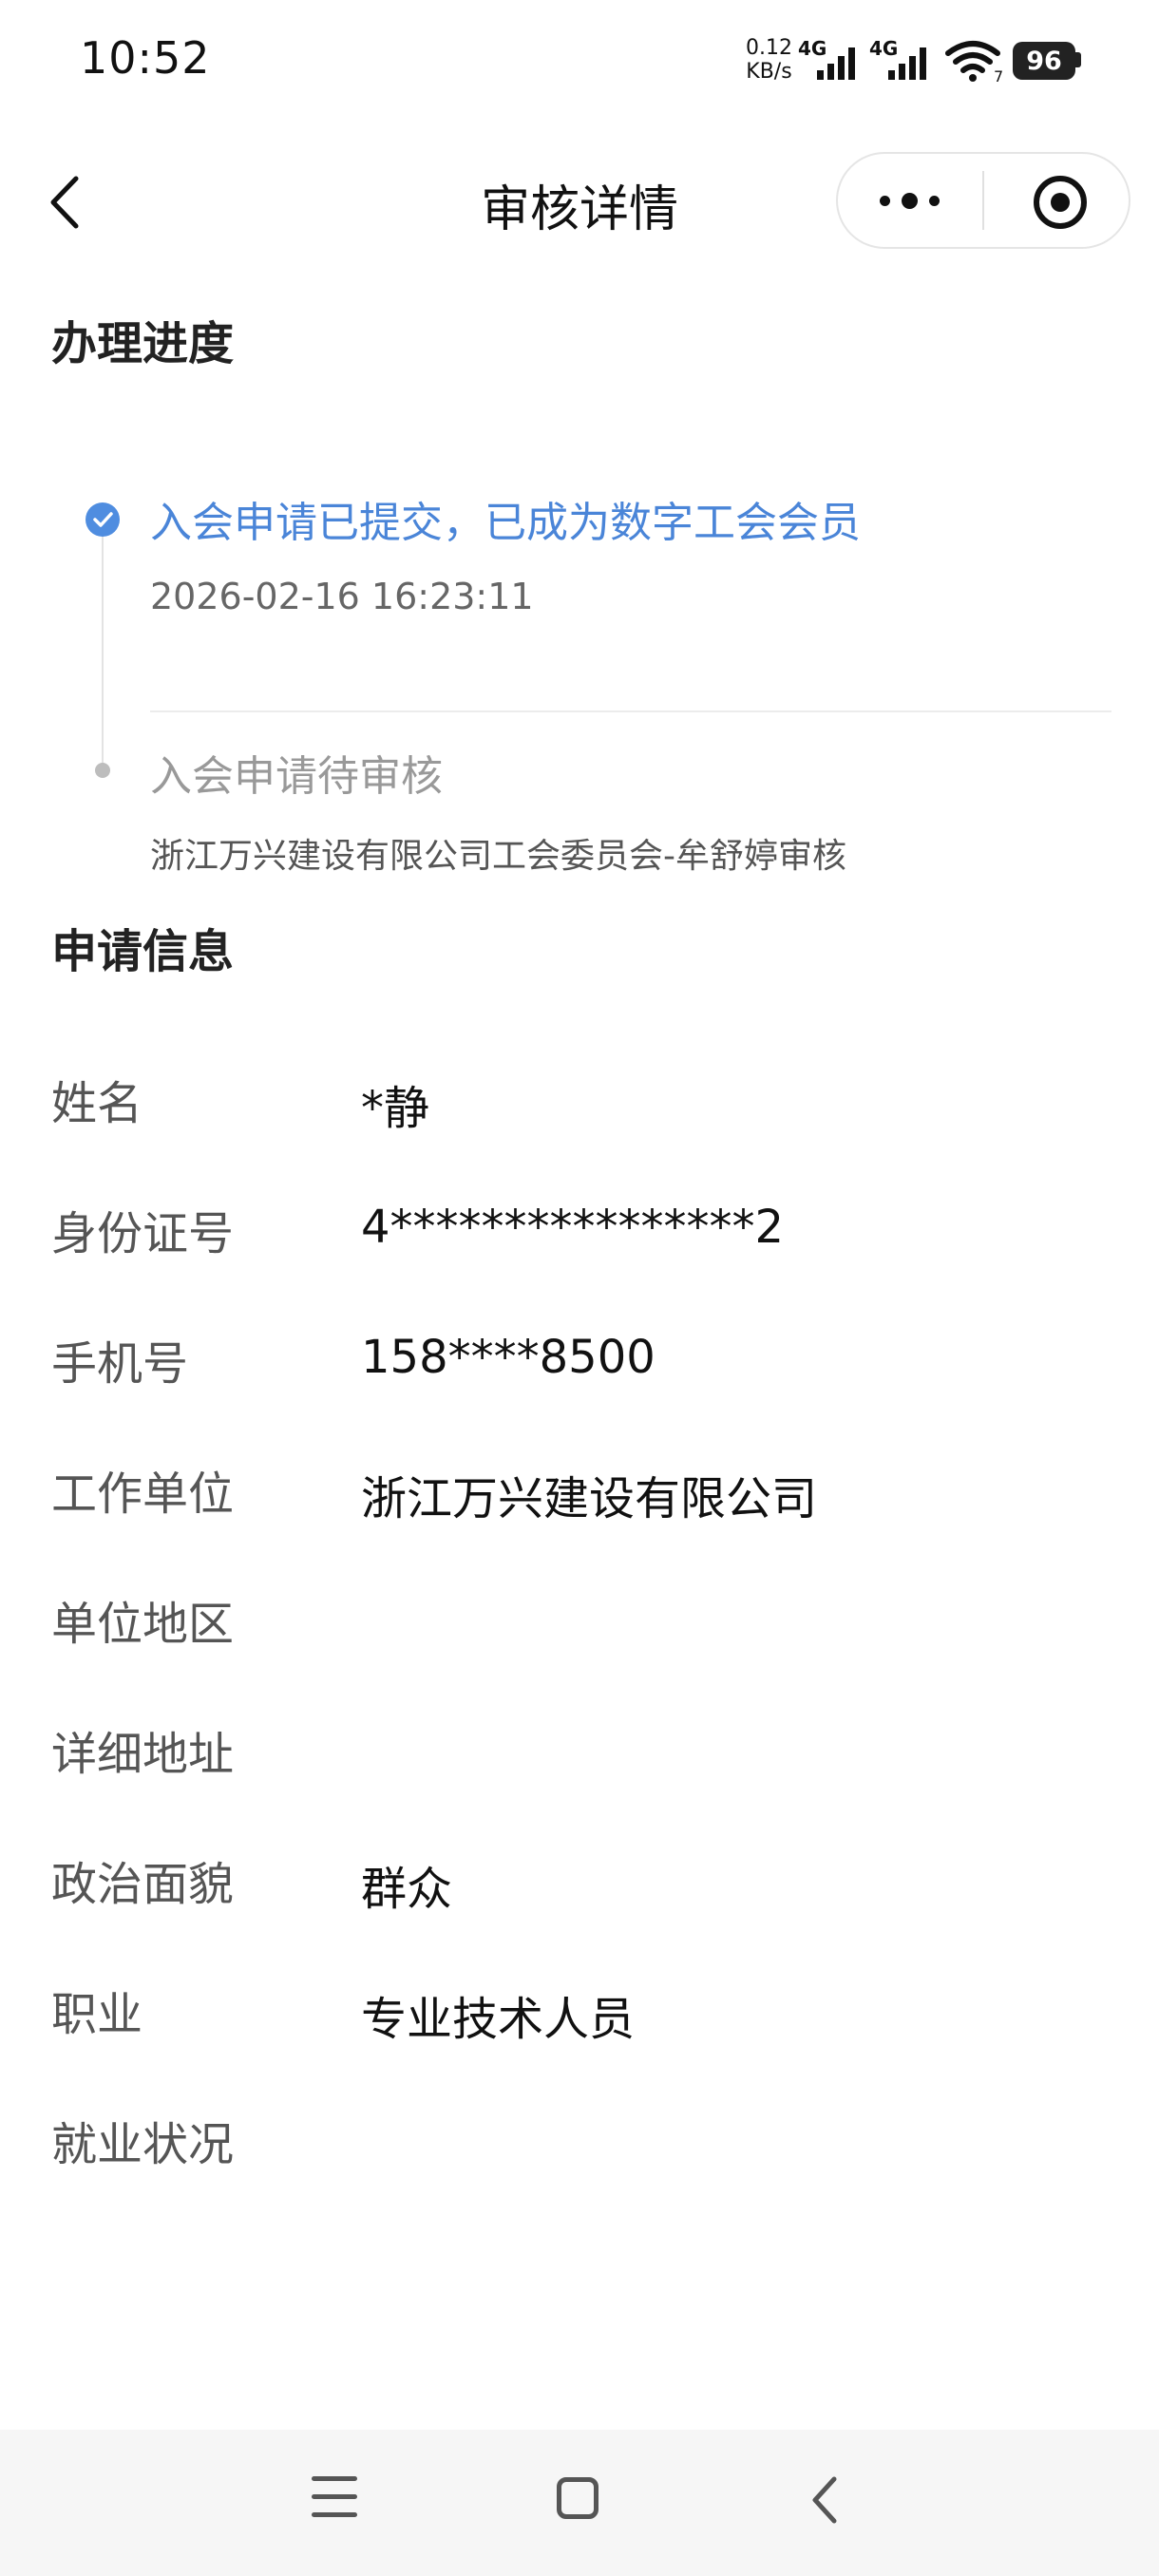 This screenshot has height=2576, width=1159. Describe the element at coordinates (143, 1754) in the screenshot. I see `field-label-address: 详细地址` at that location.